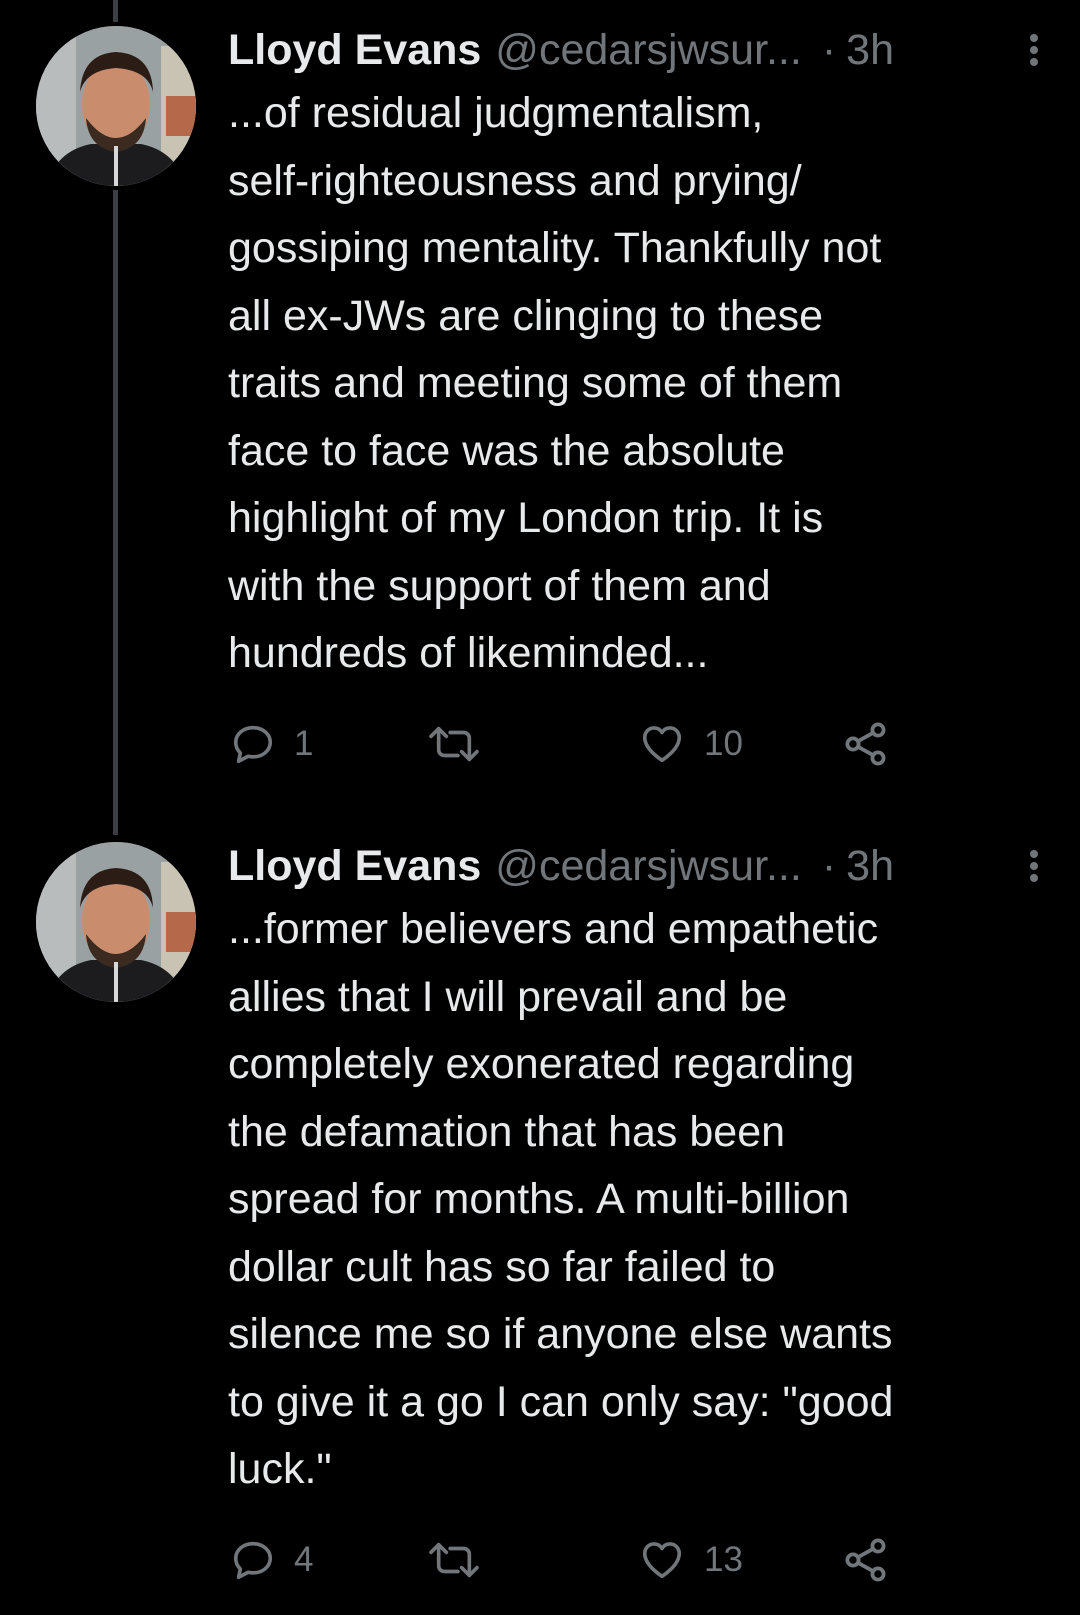 The height and width of the screenshot is (1615, 1080). What do you see at coordinates (723, 1559) in the screenshot?
I see `like-count: 13` at bounding box center [723, 1559].